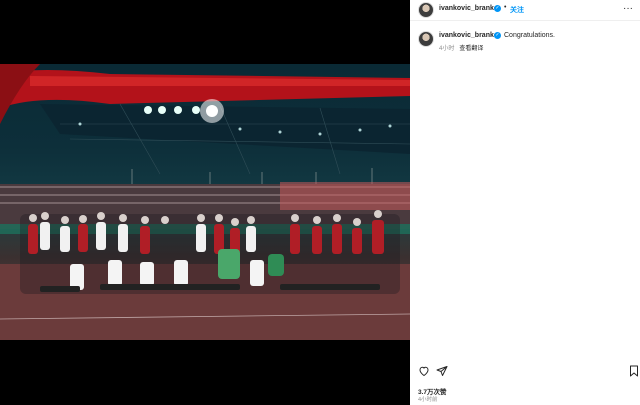  What do you see at coordinates (529, 35) in the screenshot?
I see `caption-text: Congratulations.` at bounding box center [529, 35].